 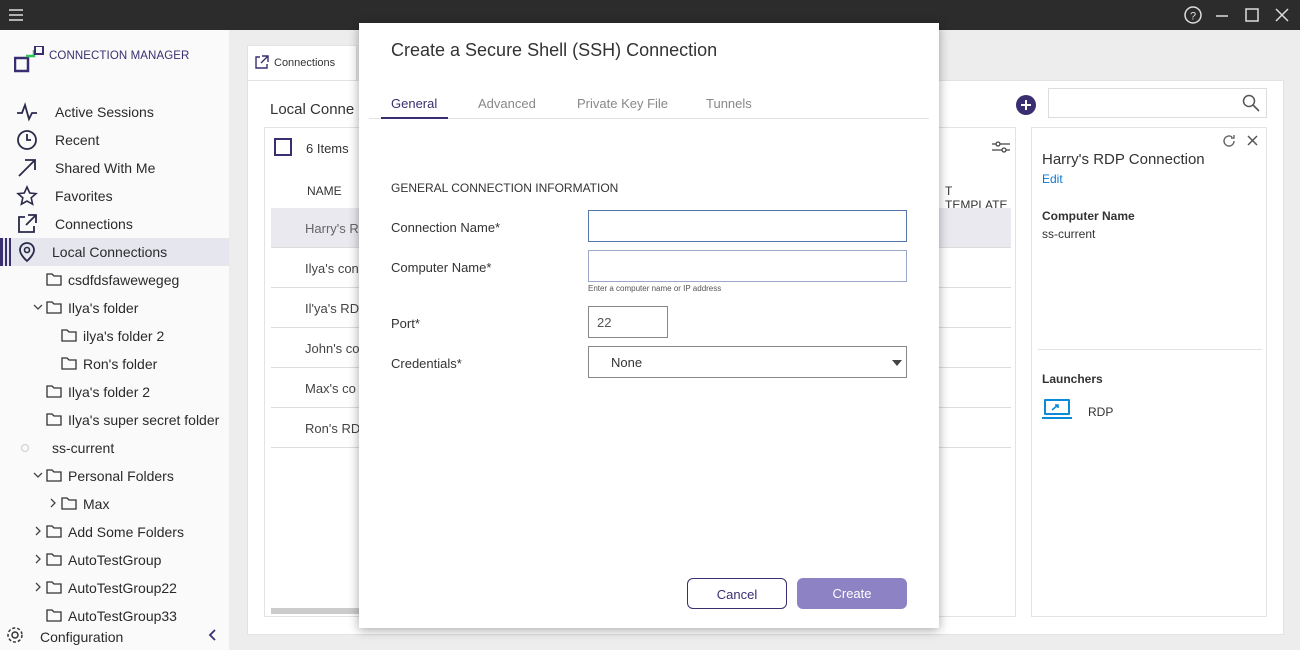 What do you see at coordinates (1150, 349) in the screenshot?
I see `divider` at bounding box center [1150, 349].